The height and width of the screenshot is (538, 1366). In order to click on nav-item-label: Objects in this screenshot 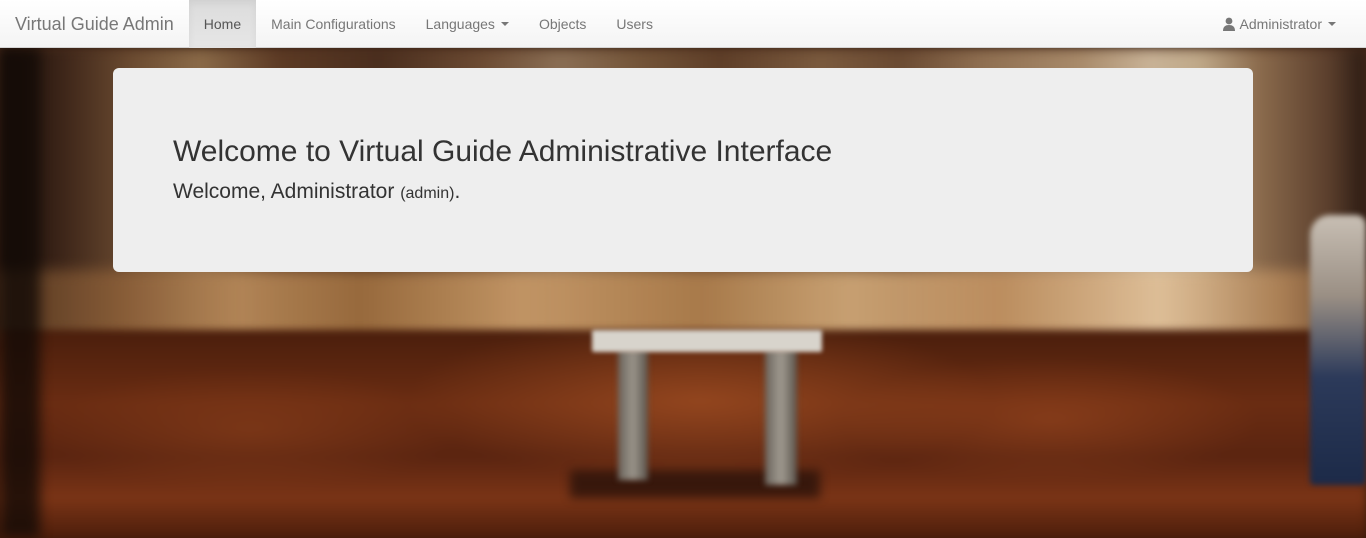, I will do `click(562, 24)`.